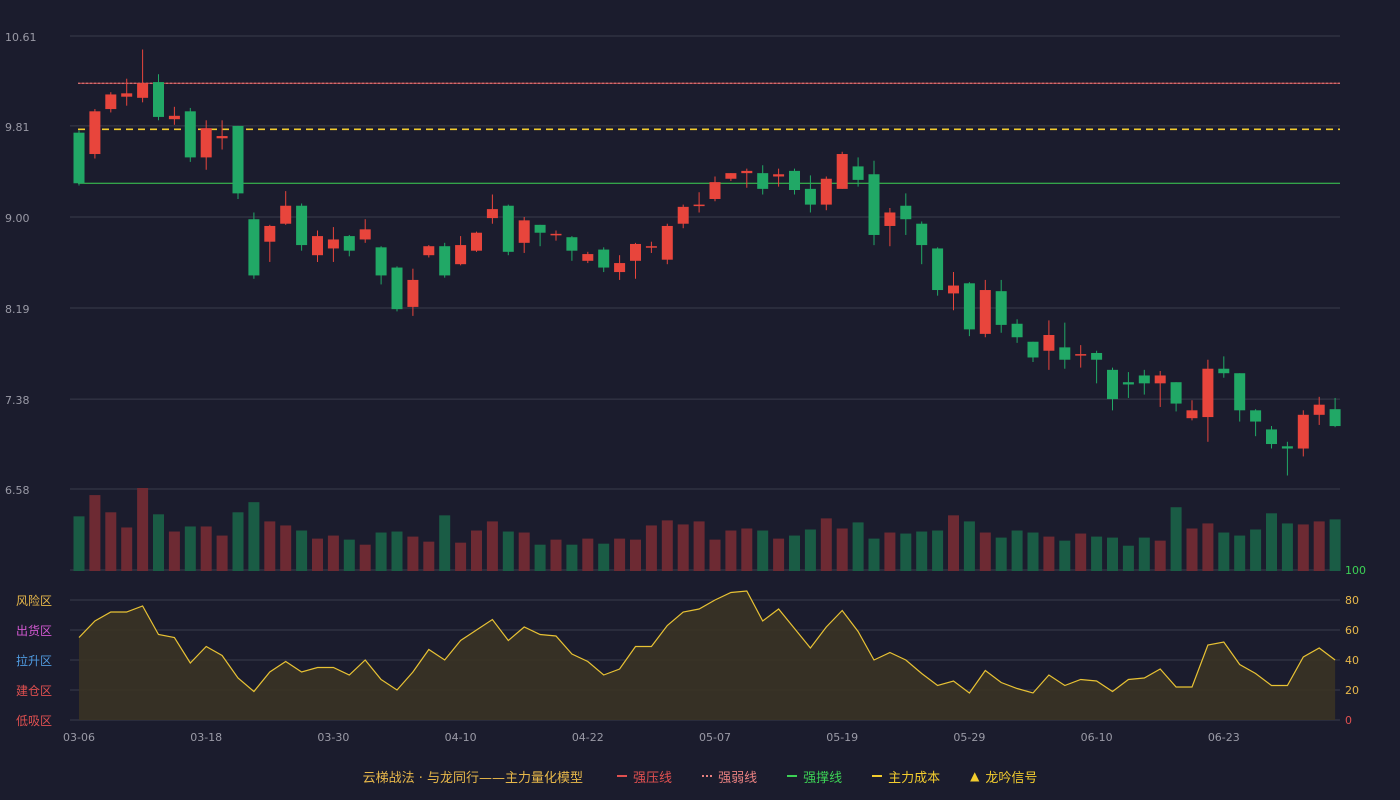 The width and height of the screenshot is (1400, 800). Describe the element at coordinates (644, 776) in the screenshot. I see `legend-item-strong-resistance: 强压线` at that location.